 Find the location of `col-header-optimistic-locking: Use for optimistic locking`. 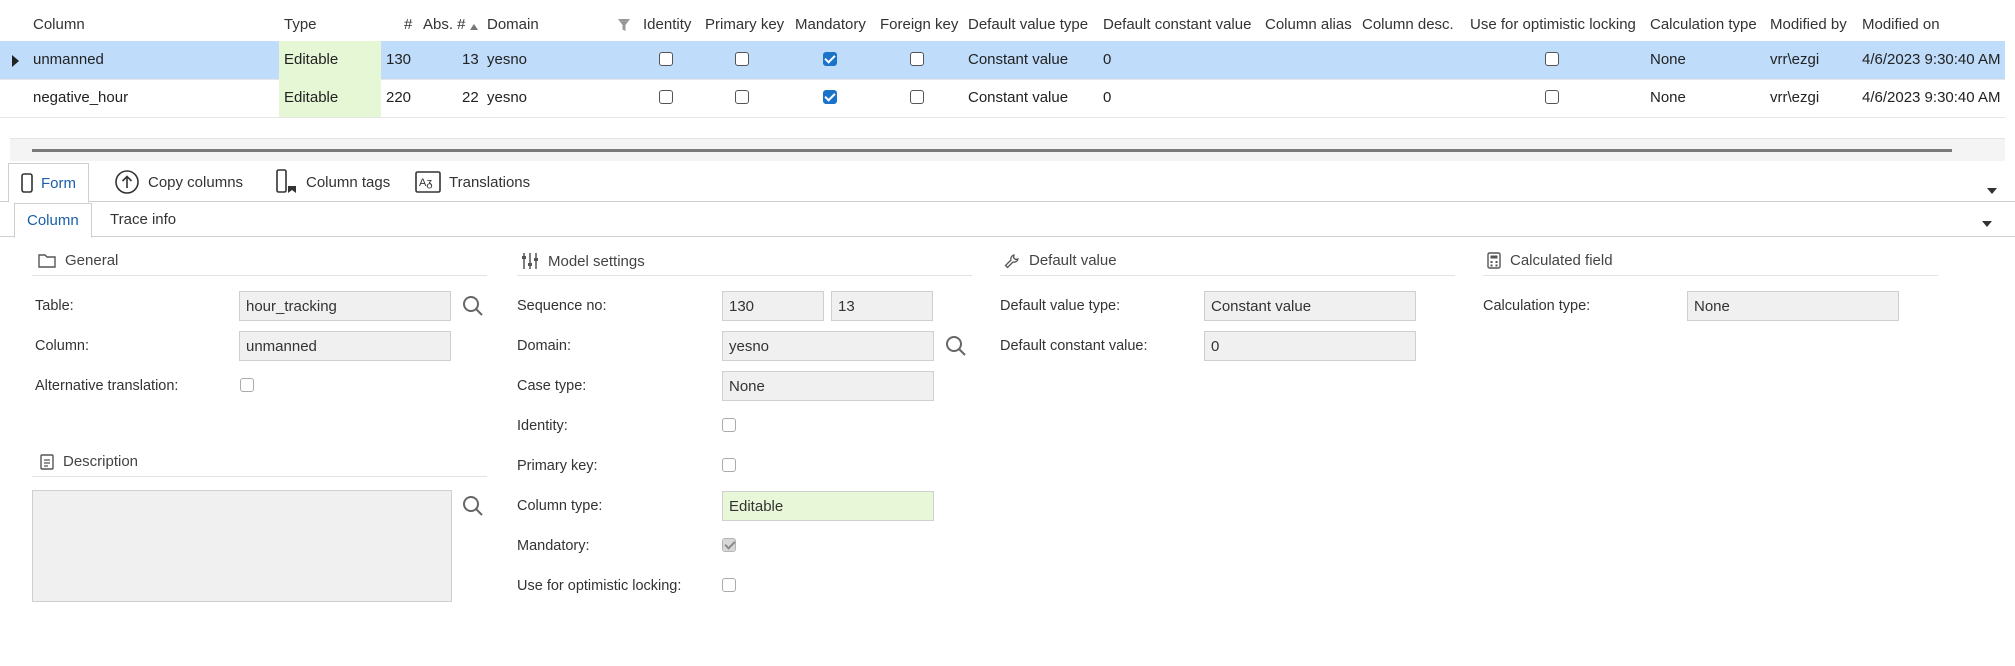

col-header-optimistic-locking: Use for optimistic locking is located at coordinates (1553, 24).